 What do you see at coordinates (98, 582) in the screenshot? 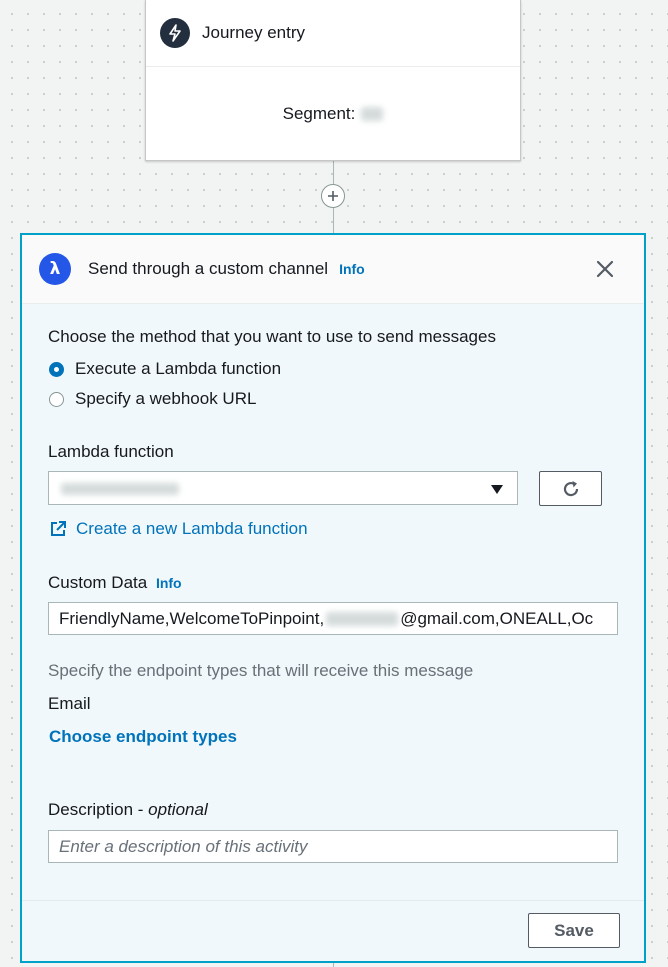
I see `custom-data-label: Custom Data` at bounding box center [98, 582].